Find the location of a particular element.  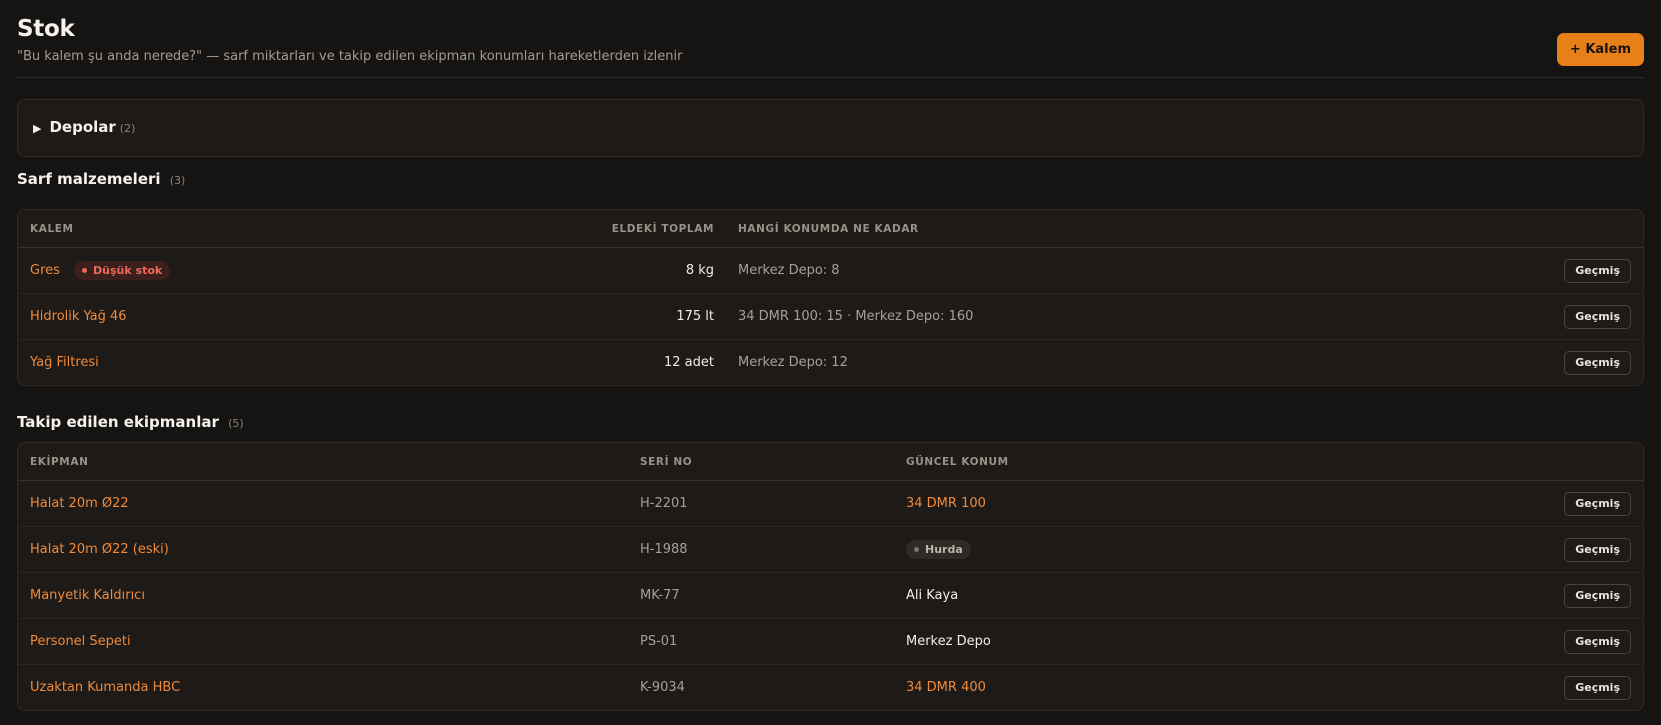

equipment-count: (5) is located at coordinates (236, 423).